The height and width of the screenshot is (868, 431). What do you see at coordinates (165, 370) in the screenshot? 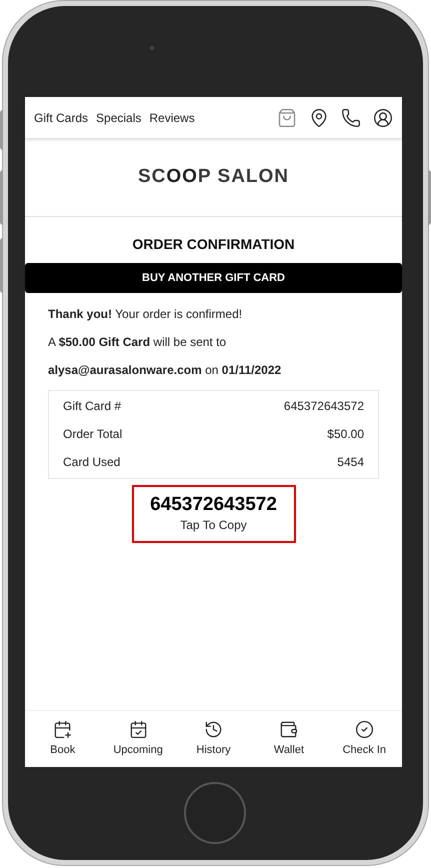
I see `confirmation-text: alysa@aurasalonware.com on 01/11/2022` at bounding box center [165, 370].